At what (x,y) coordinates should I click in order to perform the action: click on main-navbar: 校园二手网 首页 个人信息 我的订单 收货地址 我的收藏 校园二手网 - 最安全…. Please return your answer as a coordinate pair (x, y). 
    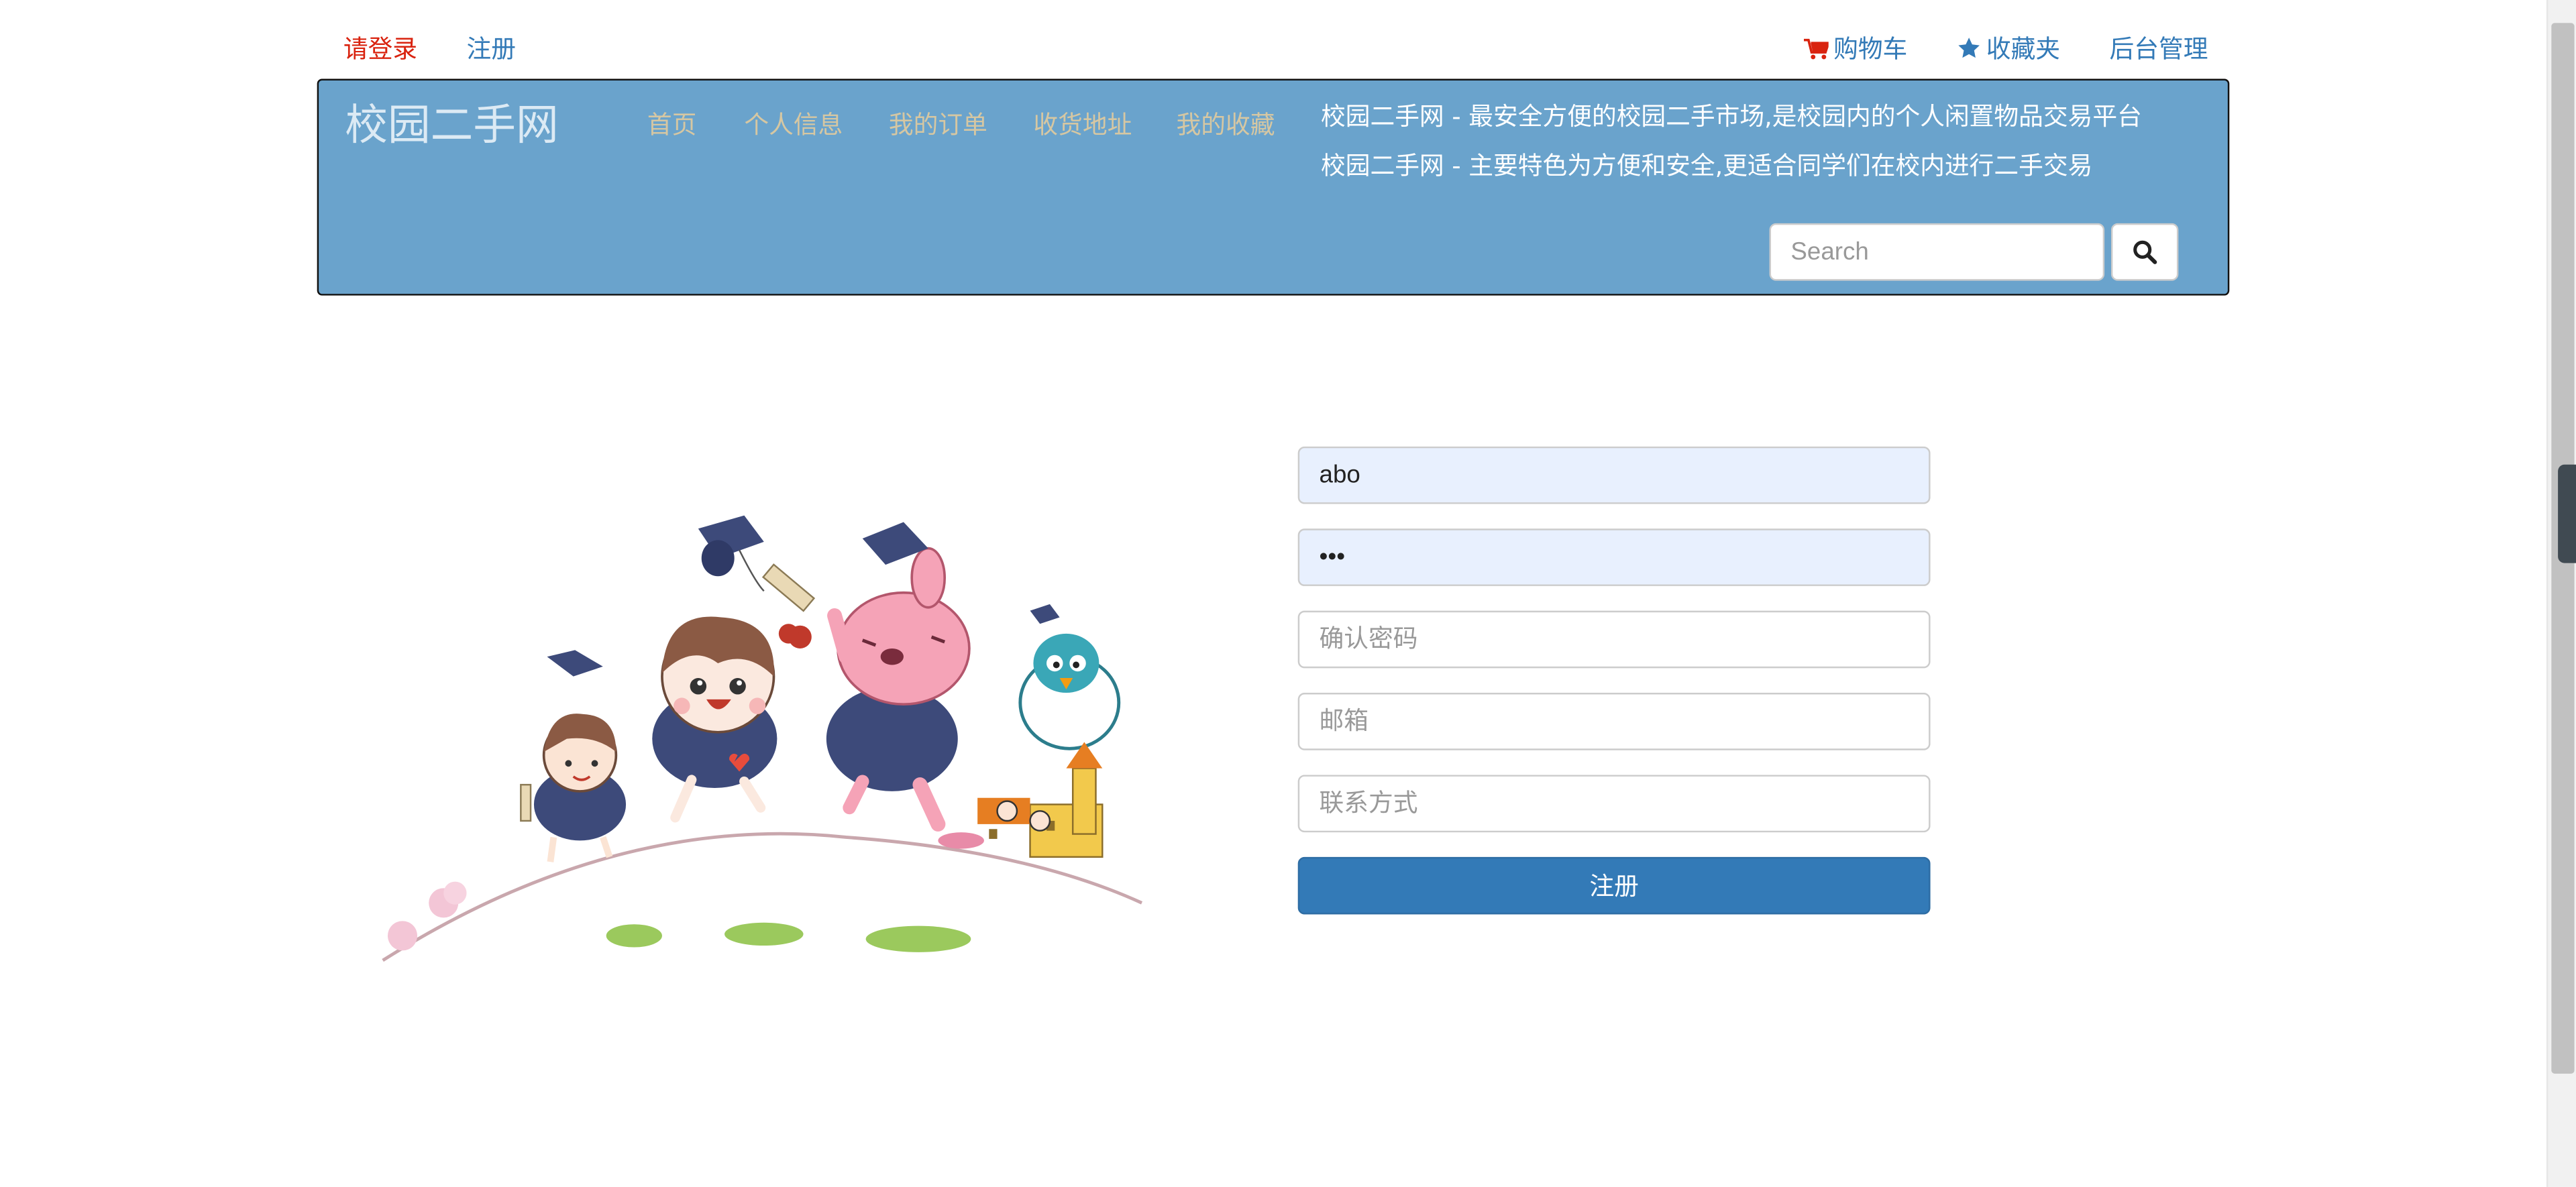
    Looking at the image, I should click on (1273, 187).